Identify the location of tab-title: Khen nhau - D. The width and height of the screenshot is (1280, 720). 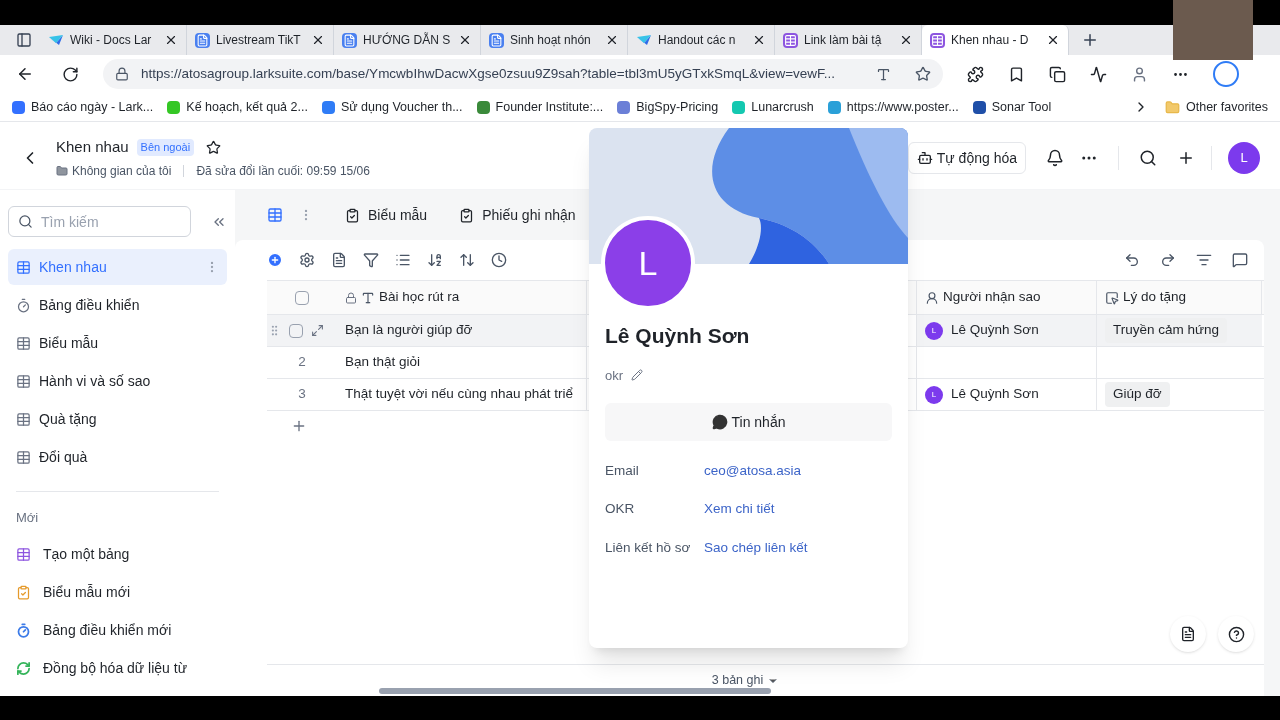
(990, 40).